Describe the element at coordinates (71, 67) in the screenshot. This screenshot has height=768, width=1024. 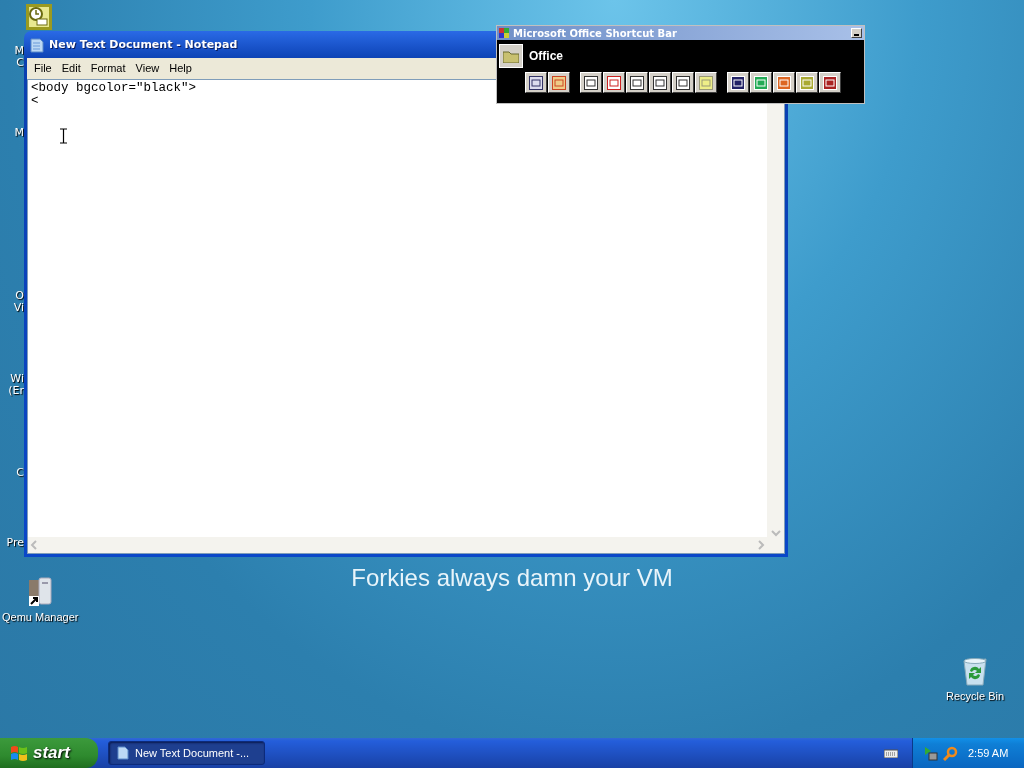
I see `menu-item: Edit` at that location.